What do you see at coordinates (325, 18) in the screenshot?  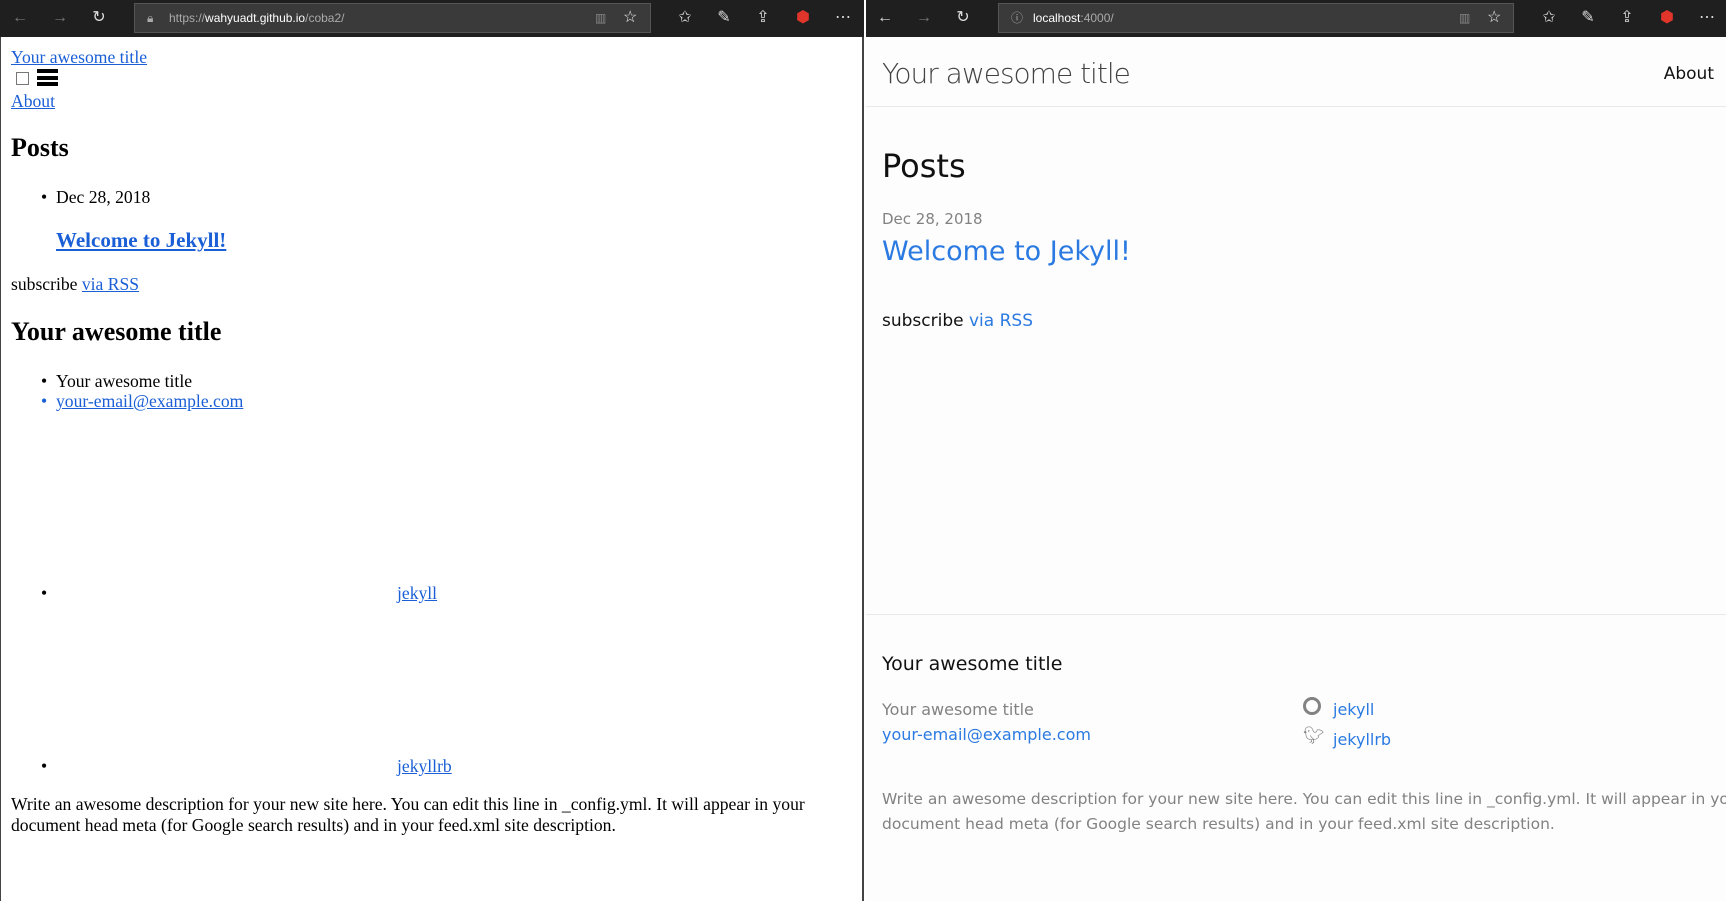 I see `url-path: /coba2/` at bounding box center [325, 18].